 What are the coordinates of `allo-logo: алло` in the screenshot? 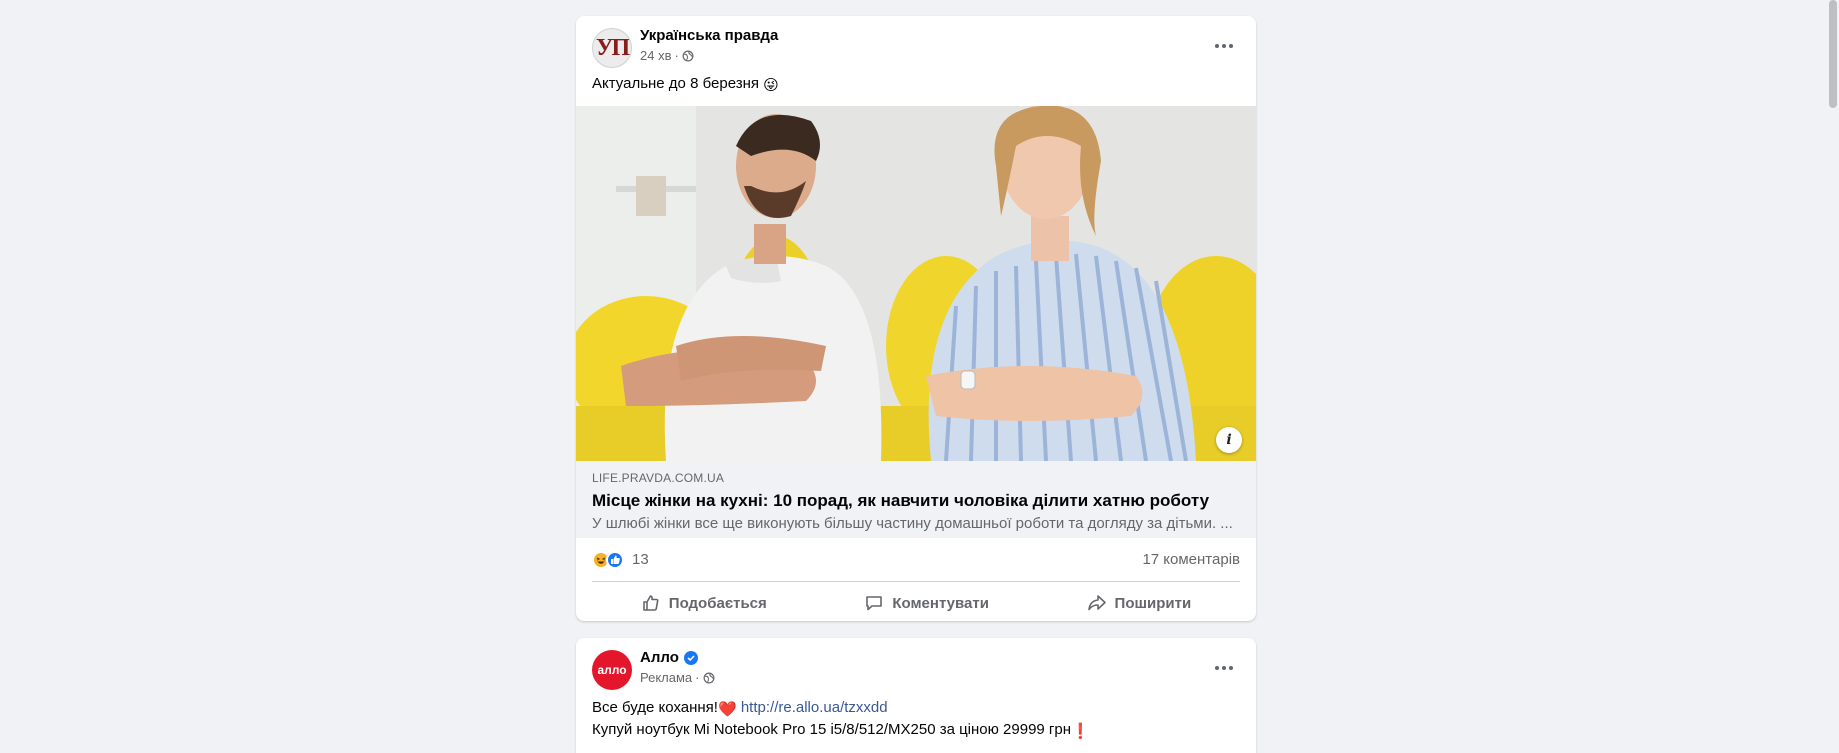 It's located at (612, 670).